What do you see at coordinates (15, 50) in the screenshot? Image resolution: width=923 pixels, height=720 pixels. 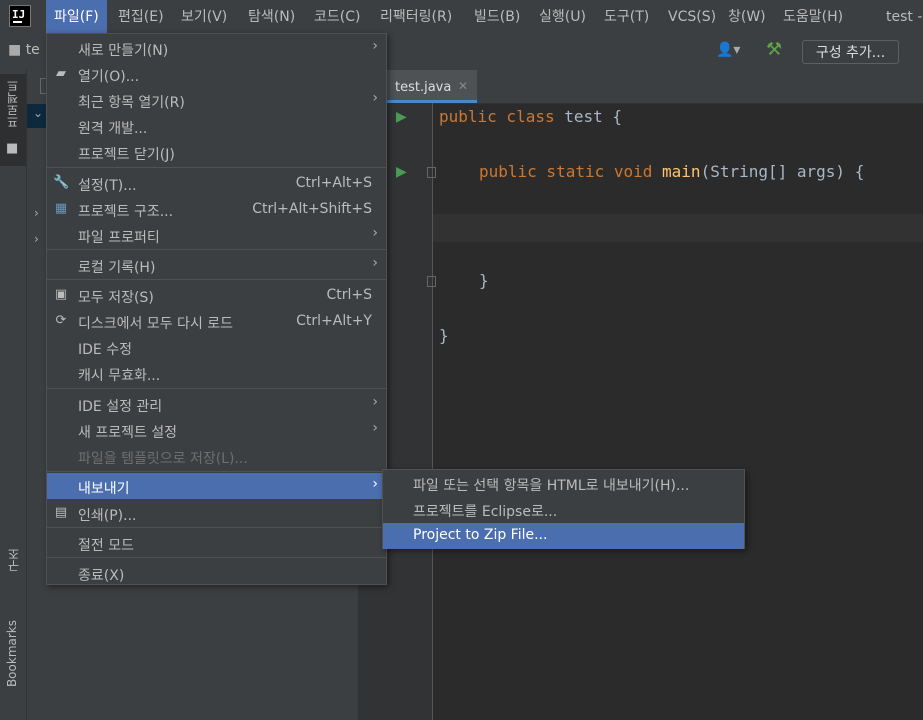 I see `folder-icon: ■` at bounding box center [15, 50].